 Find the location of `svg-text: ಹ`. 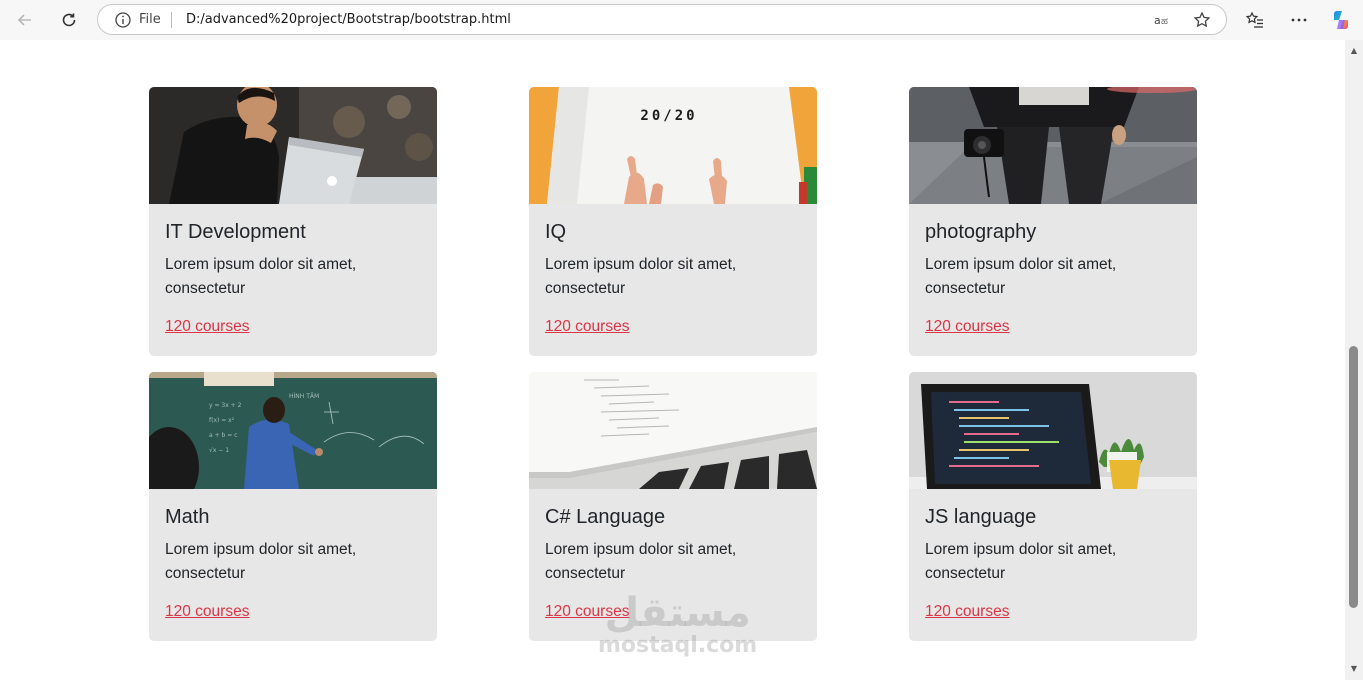

svg-text: ಹ is located at coordinates (1164, 21).